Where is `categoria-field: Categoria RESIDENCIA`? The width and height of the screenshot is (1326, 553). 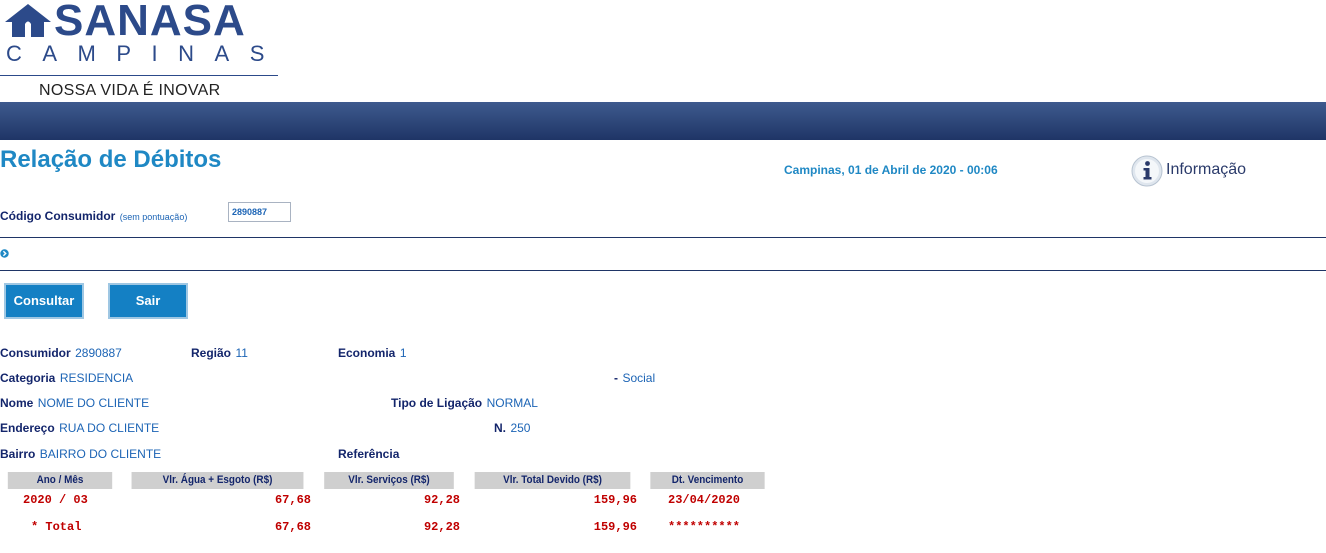
categoria-field: Categoria RESIDENCIA is located at coordinates (66, 378).